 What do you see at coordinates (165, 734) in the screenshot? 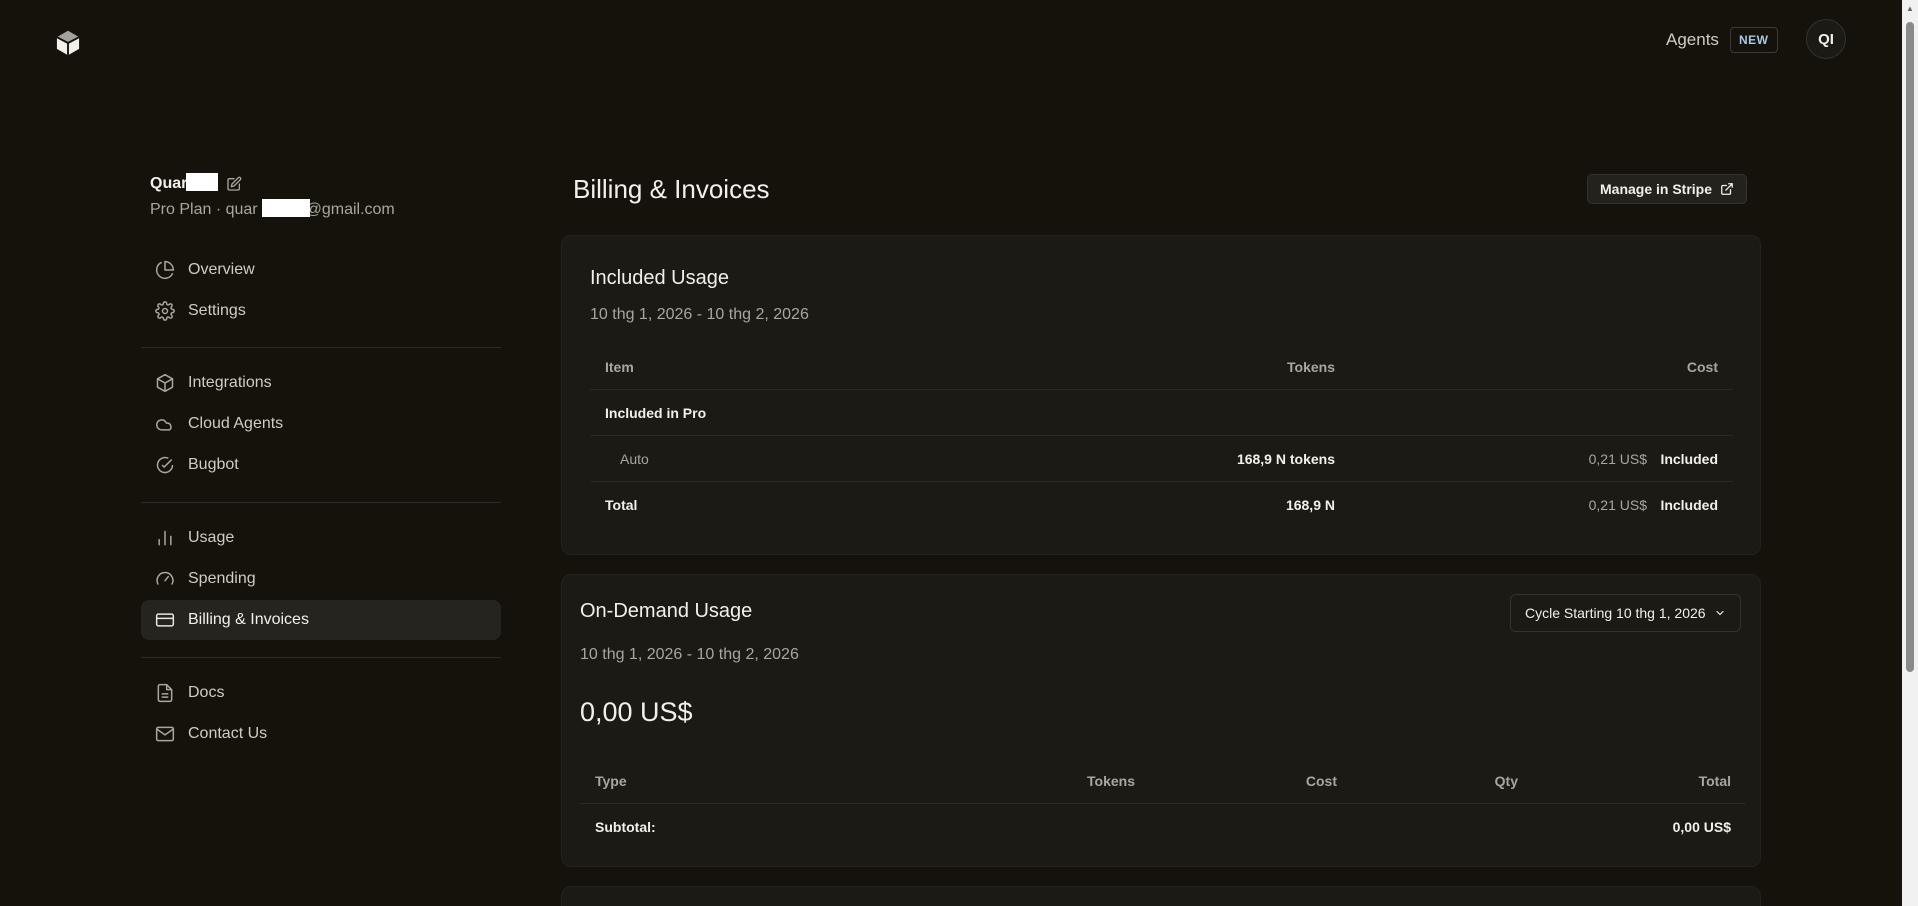
I see `mail-icon` at bounding box center [165, 734].